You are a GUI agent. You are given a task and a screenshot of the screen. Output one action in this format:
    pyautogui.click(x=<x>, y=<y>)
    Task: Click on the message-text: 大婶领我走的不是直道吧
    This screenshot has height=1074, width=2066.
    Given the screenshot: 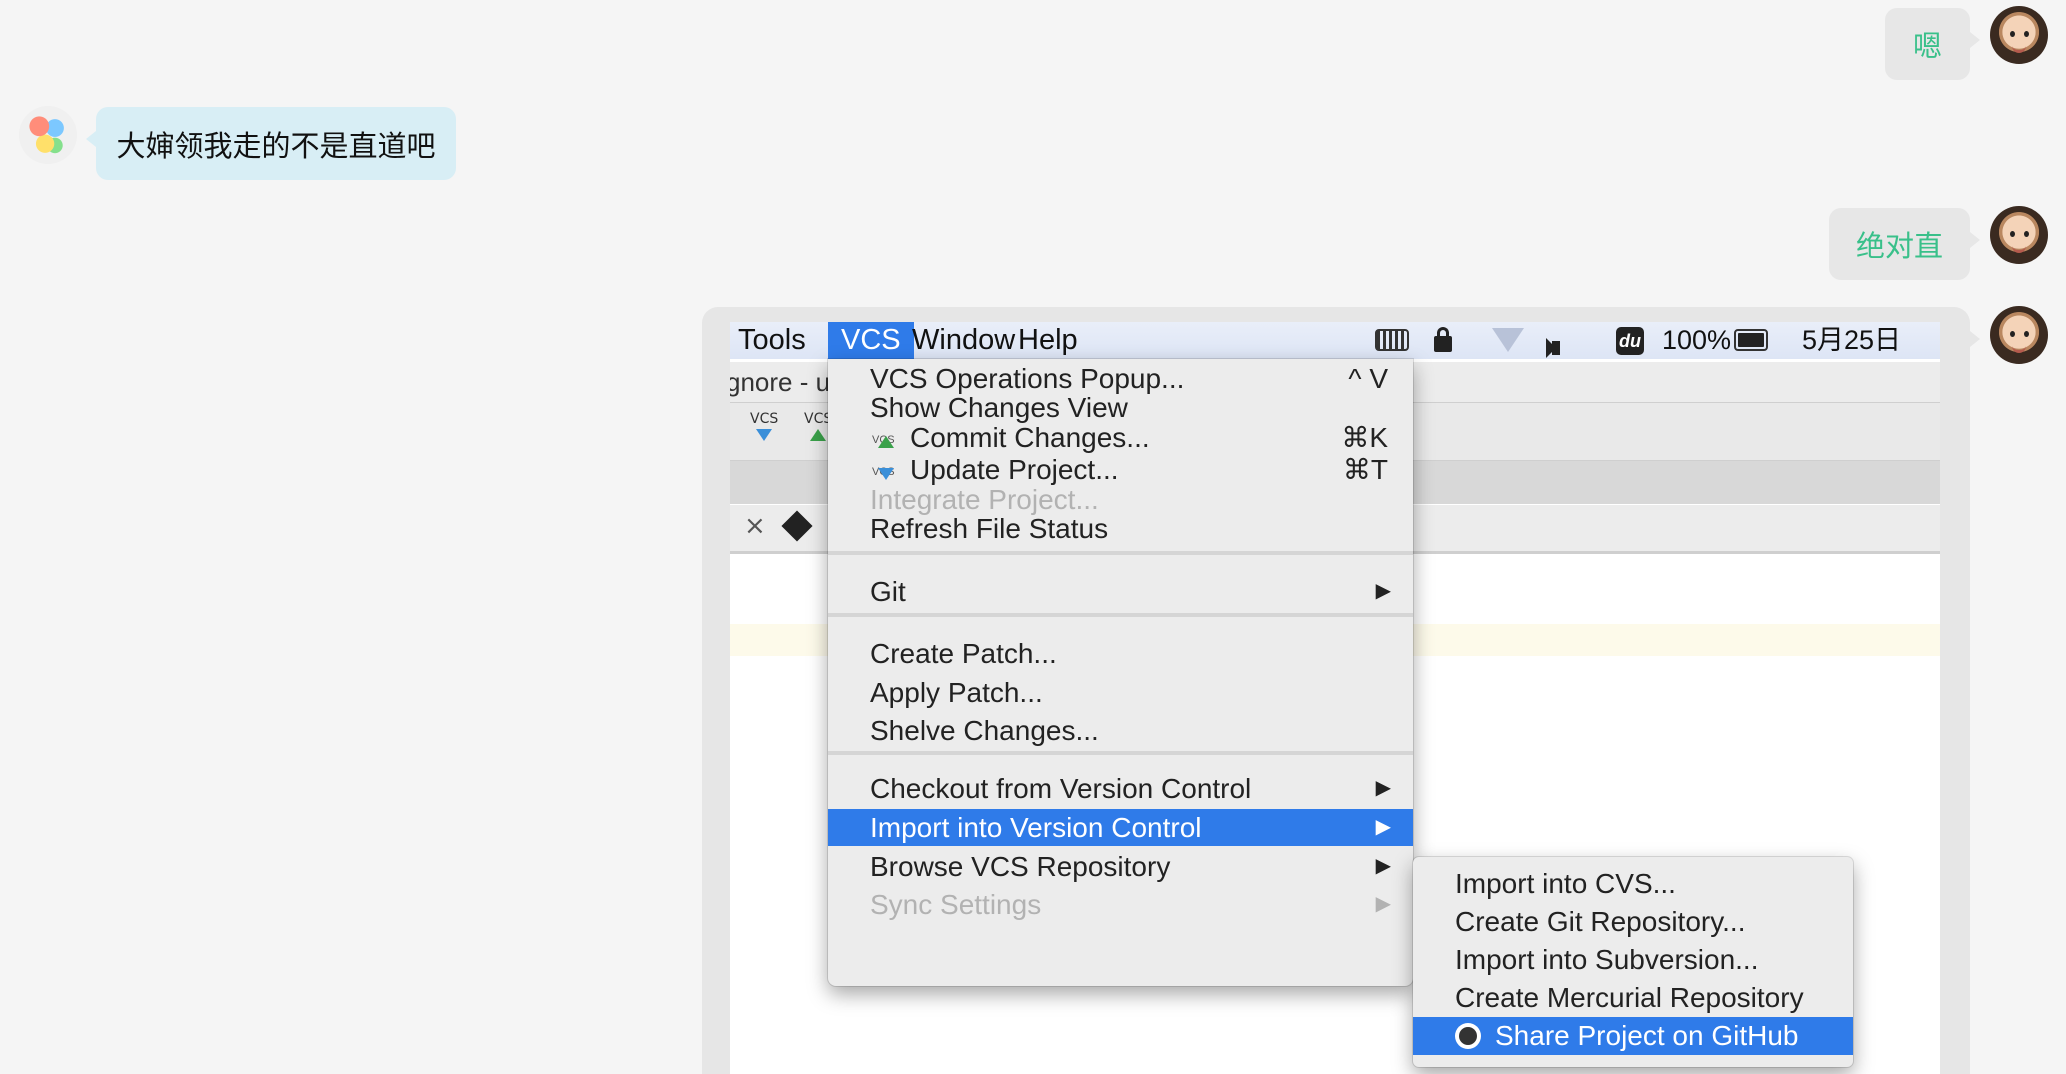 What is the action you would take?
    pyautogui.click(x=276, y=145)
    